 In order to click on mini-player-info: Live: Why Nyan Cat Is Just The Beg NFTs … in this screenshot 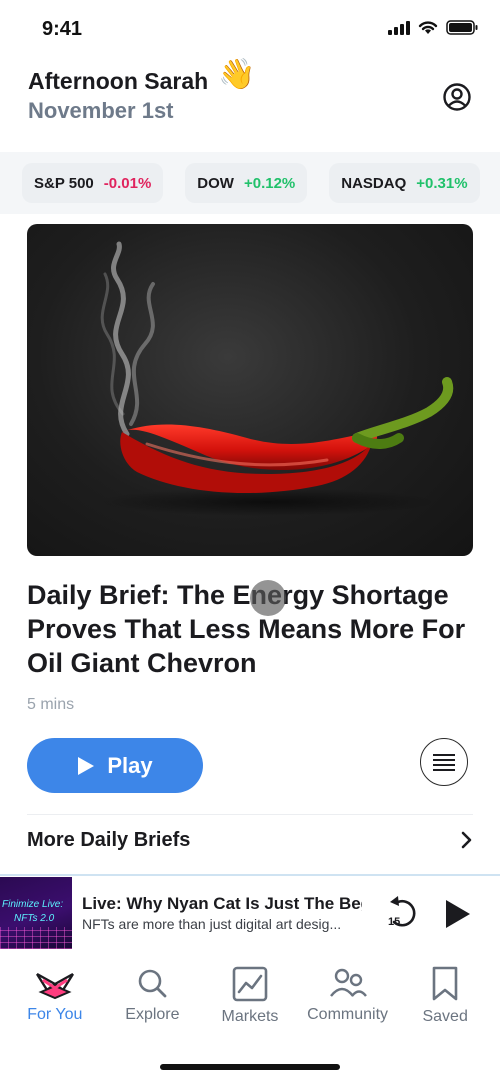, I will do `click(217, 913)`.